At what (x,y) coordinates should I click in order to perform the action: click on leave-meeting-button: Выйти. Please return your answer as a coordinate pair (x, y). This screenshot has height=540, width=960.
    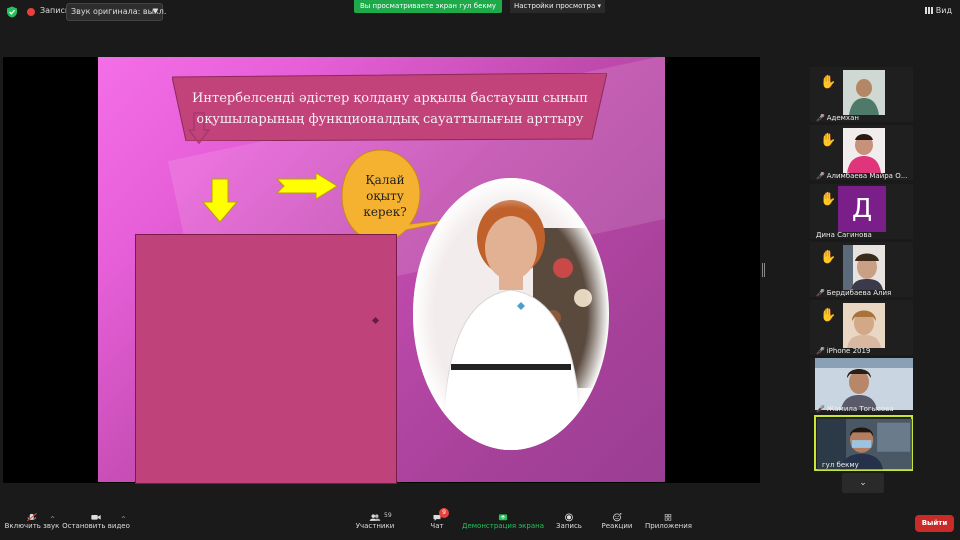
    Looking at the image, I should click on (934, 523).